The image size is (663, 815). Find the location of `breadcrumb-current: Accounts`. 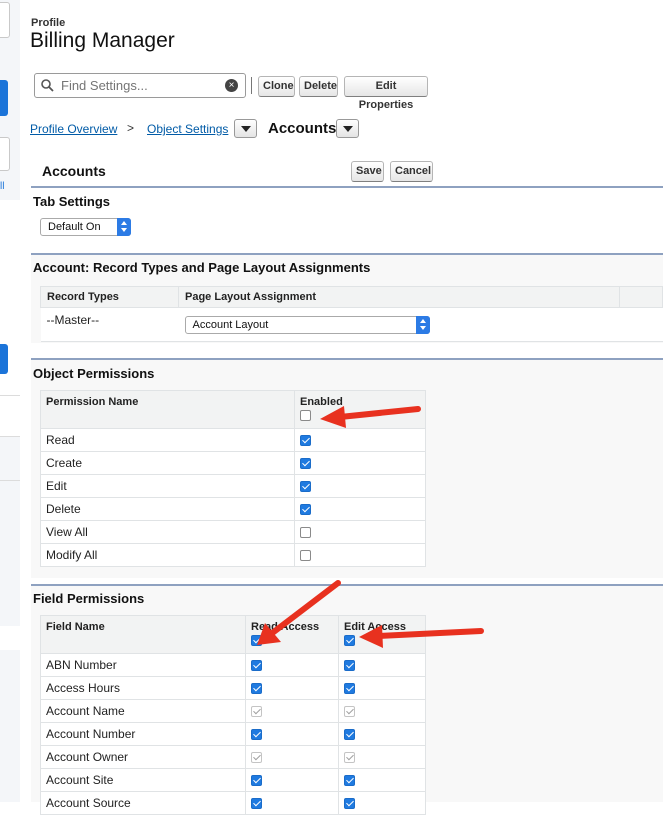

breadcrumb-current: Accounts is located at coordinates (302, 128).